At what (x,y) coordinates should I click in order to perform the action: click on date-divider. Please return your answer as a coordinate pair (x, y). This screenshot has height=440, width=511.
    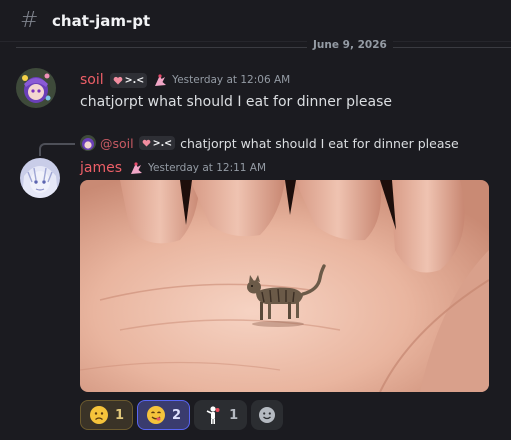
    Looking at the image, I should click on (263, 47).